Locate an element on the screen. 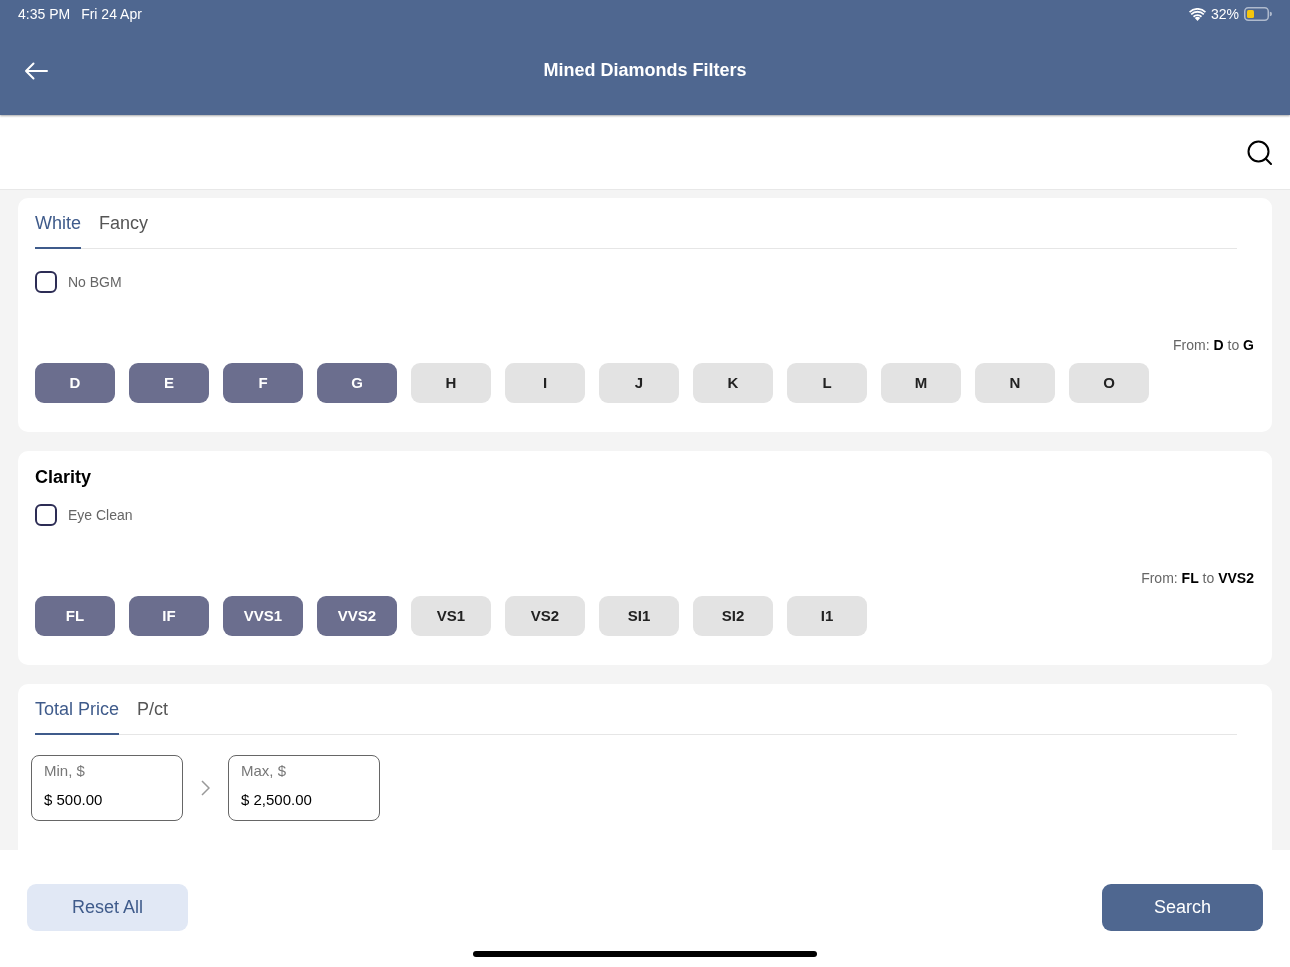 Image resolution: width=1290 pixels, height=967 pixels. status-date: Fri 24 Apr is located at coordinates (111, 14).